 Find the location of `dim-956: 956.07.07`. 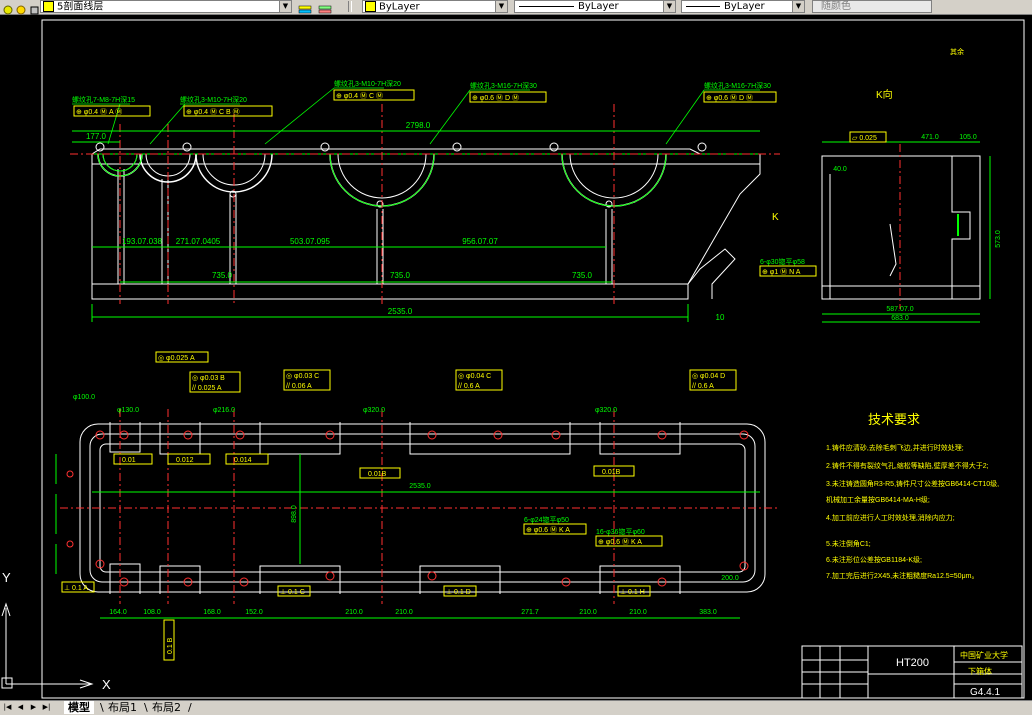

dim-956: 956.07.07 is located at coordinates (480, 241).